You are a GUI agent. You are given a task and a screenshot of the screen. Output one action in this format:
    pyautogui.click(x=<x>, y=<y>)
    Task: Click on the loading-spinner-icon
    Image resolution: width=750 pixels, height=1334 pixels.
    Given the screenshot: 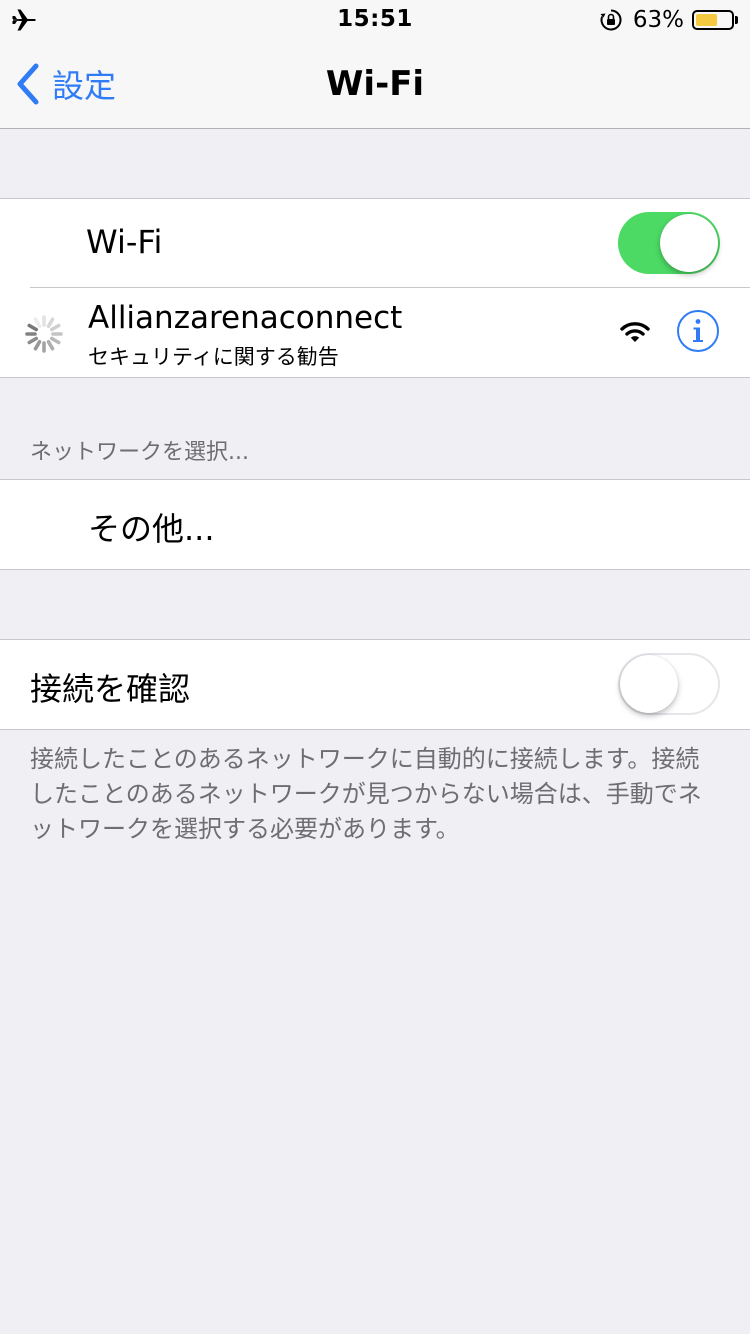 What is the action you would take?
    pyautogui.click(x=44, y=334)
    